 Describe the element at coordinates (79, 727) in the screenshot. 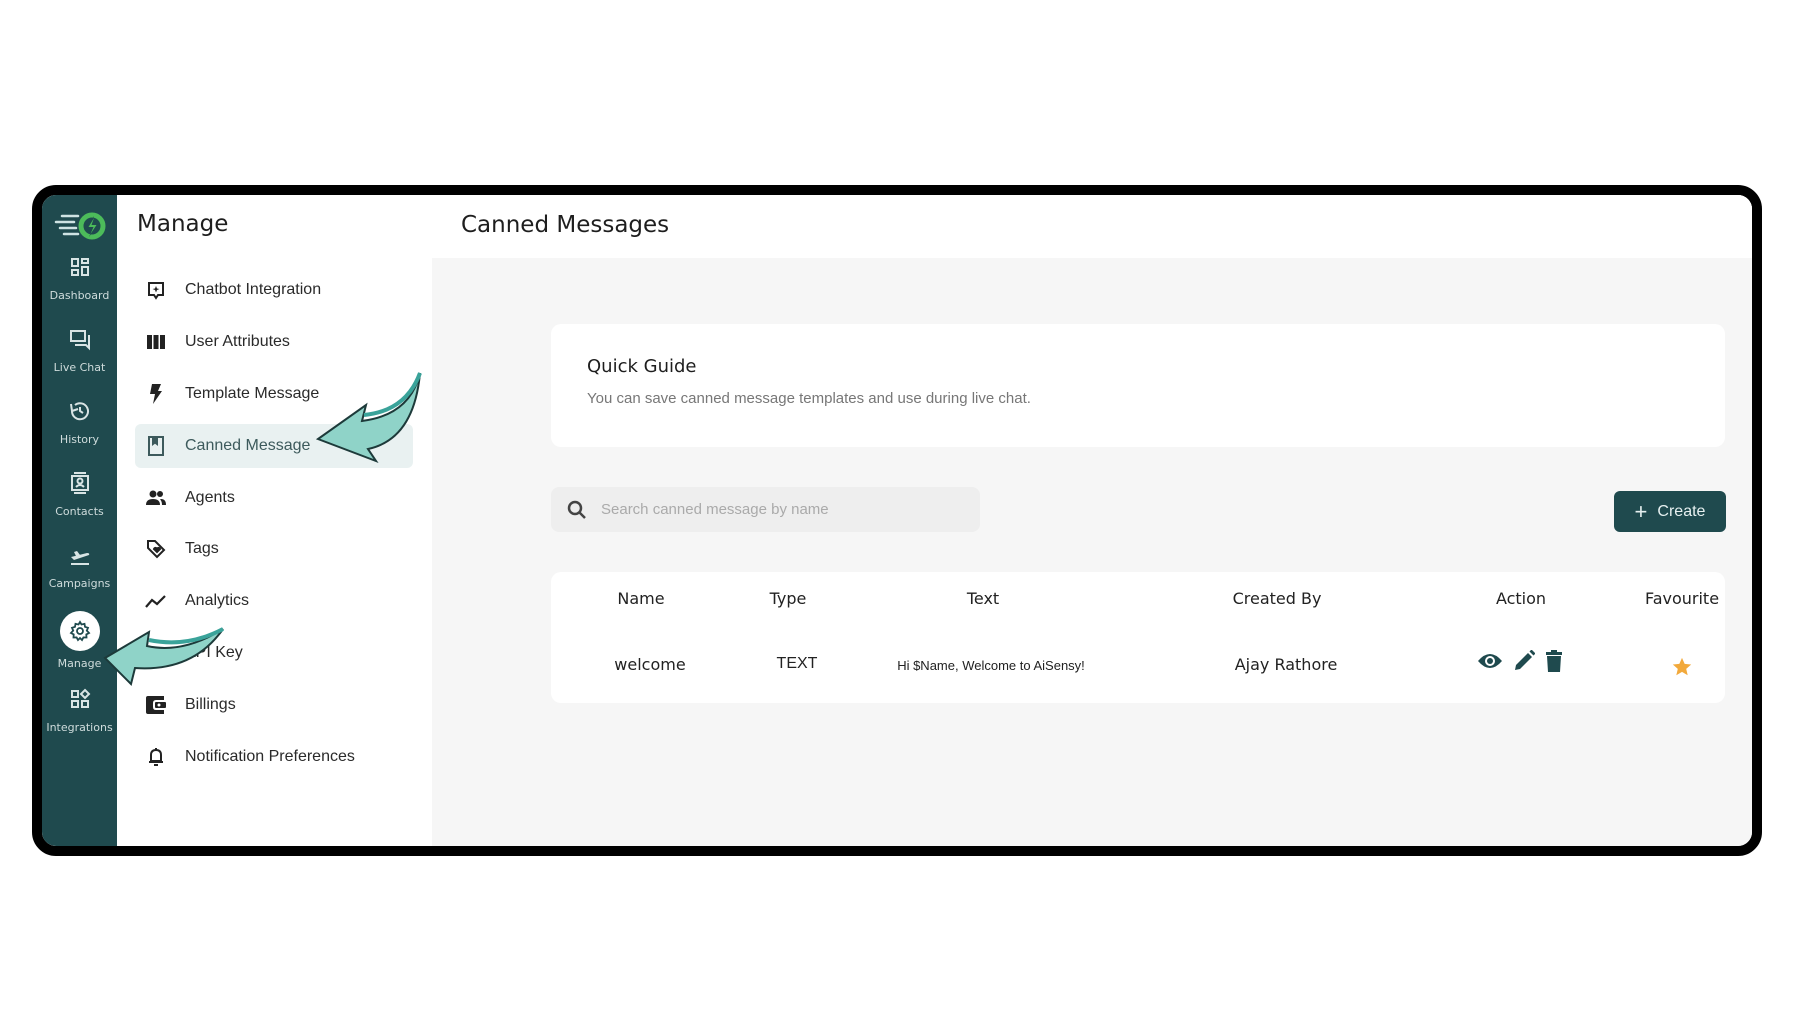

I see `rail-label: Integrations` at that location.